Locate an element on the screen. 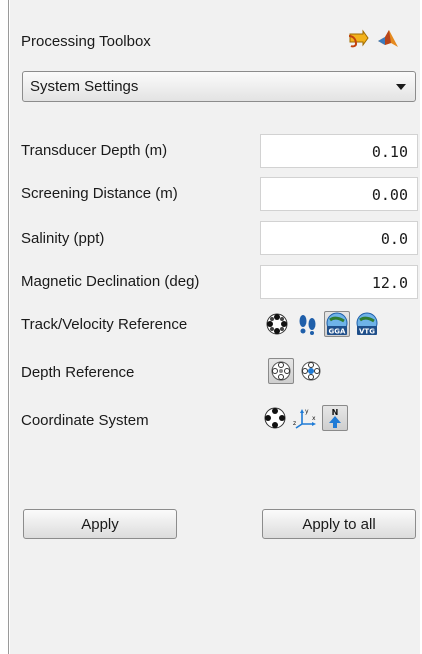 This screenshot has width=422, height=654. beam-depth-icon is located at coordinates (281, 371).